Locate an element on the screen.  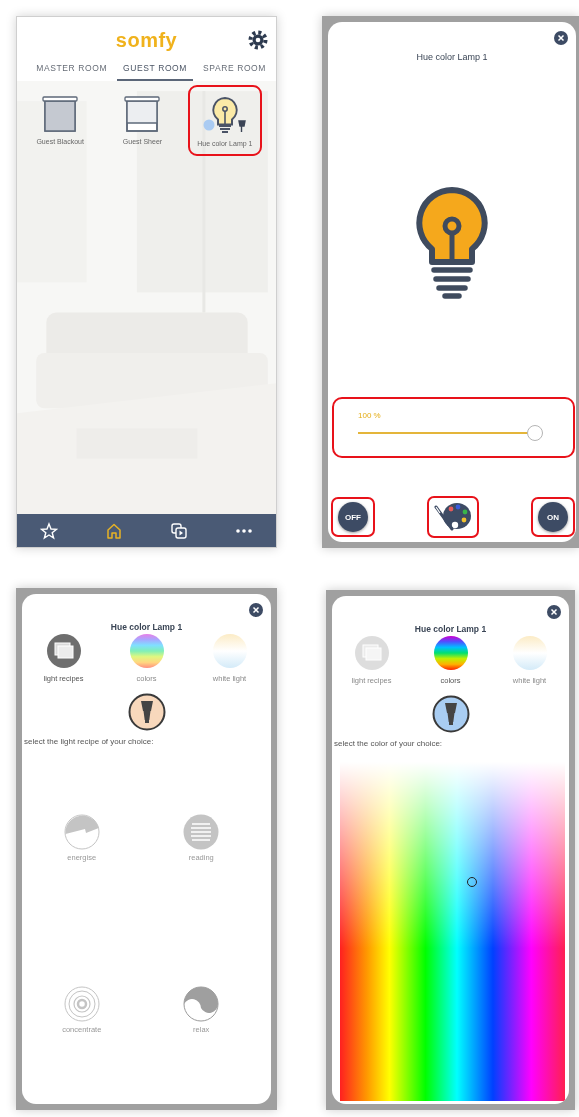
yin-yang-icon is located at coordinates (201, 1004).